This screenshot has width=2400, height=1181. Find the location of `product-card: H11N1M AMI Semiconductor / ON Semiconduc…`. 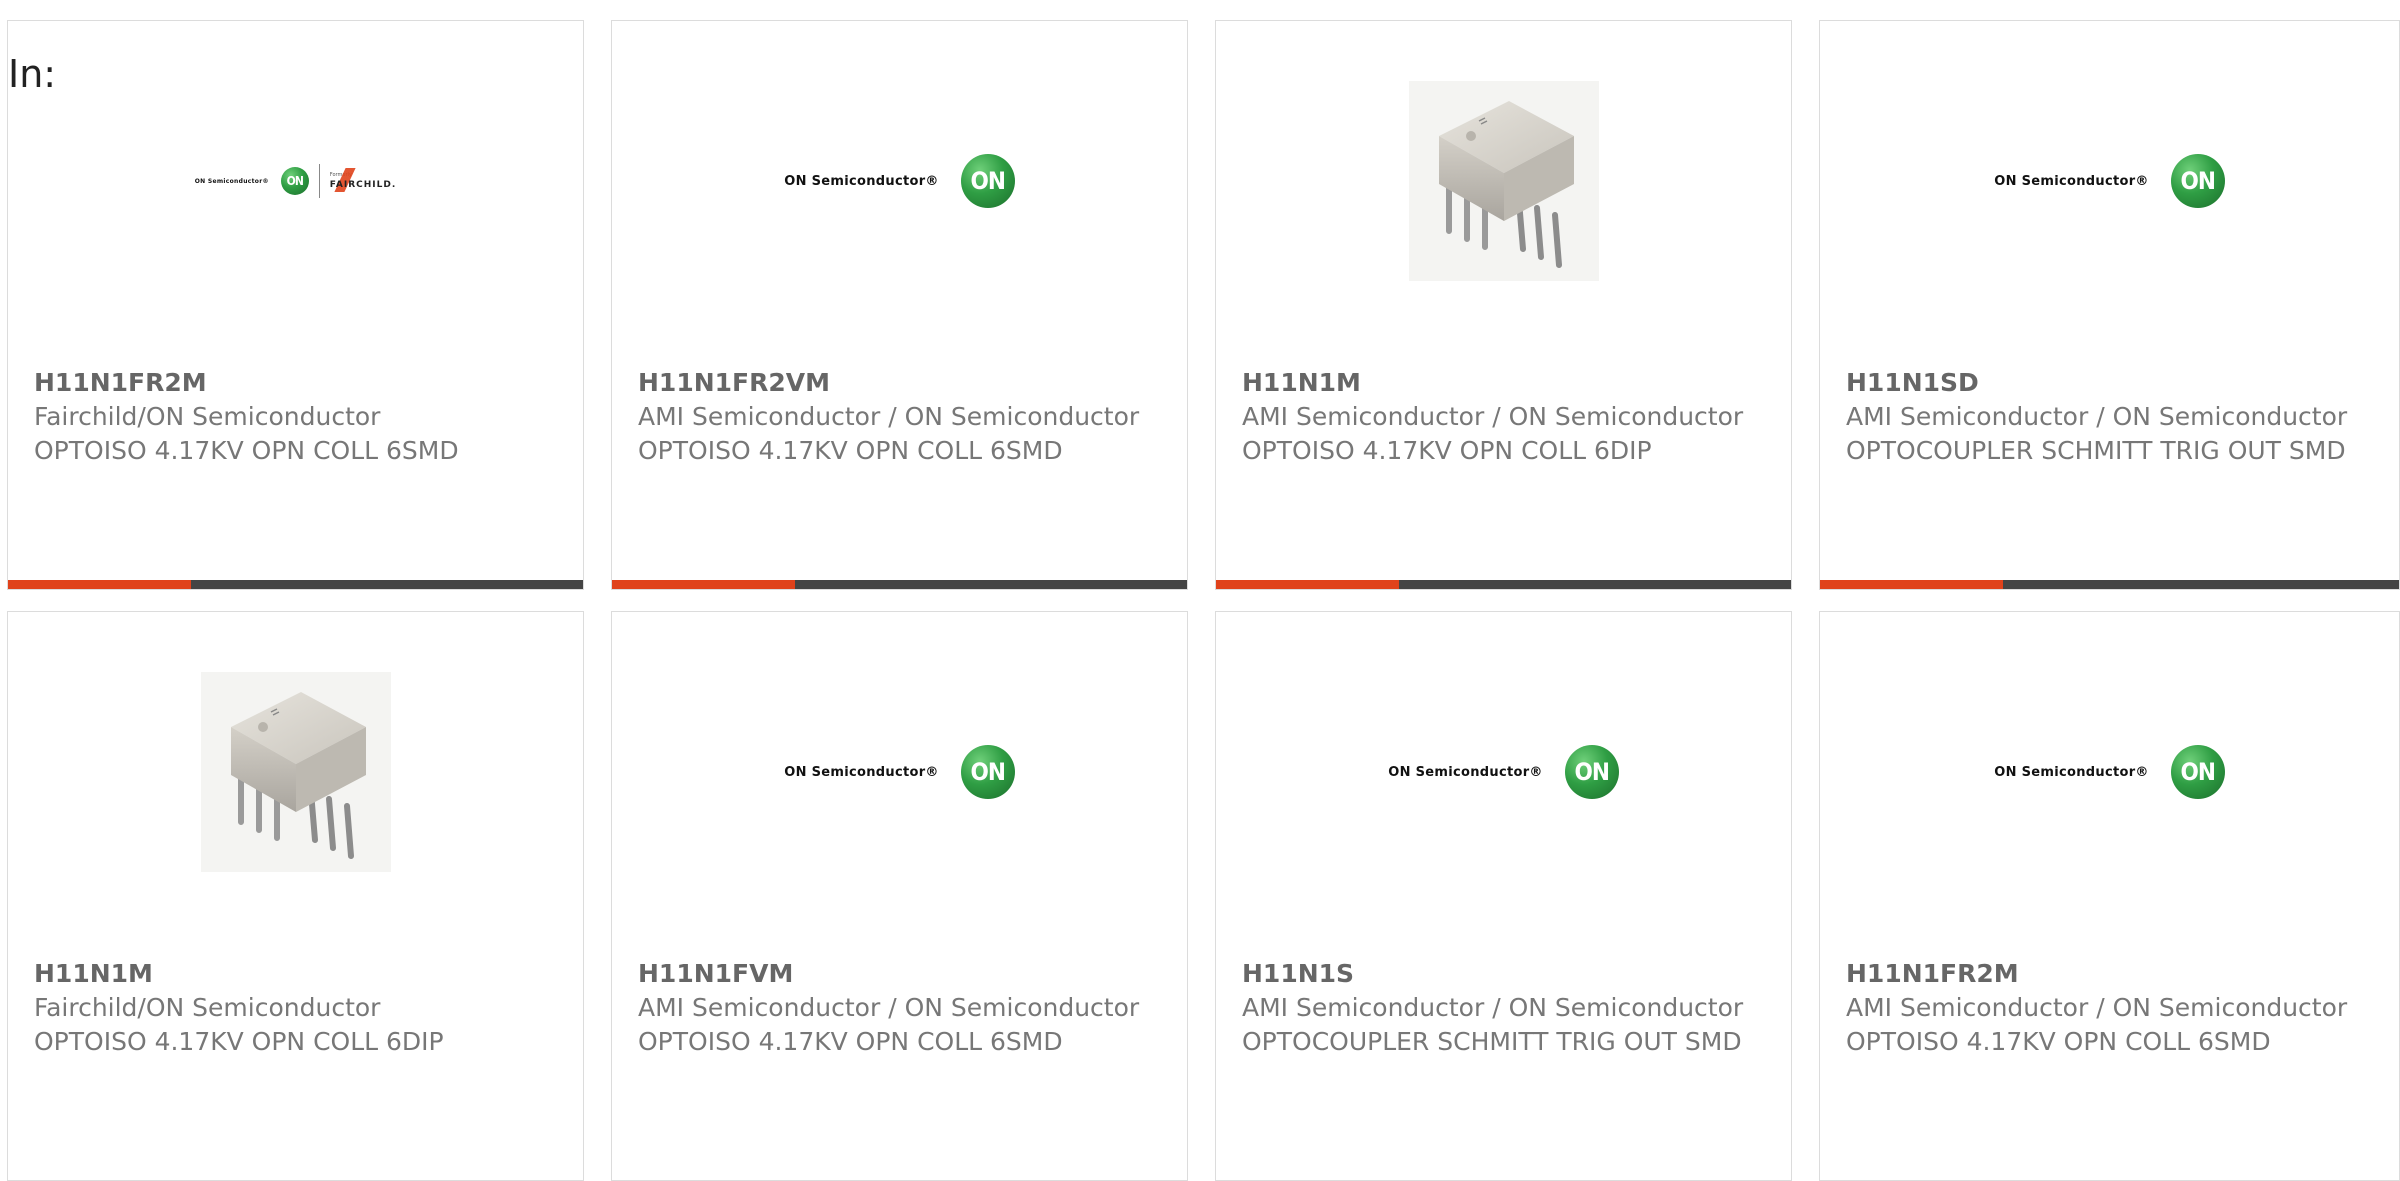

product-card: H11N1M AMI Semiconductor / ON Semiconduc… is located at coordinates (1503, 305).